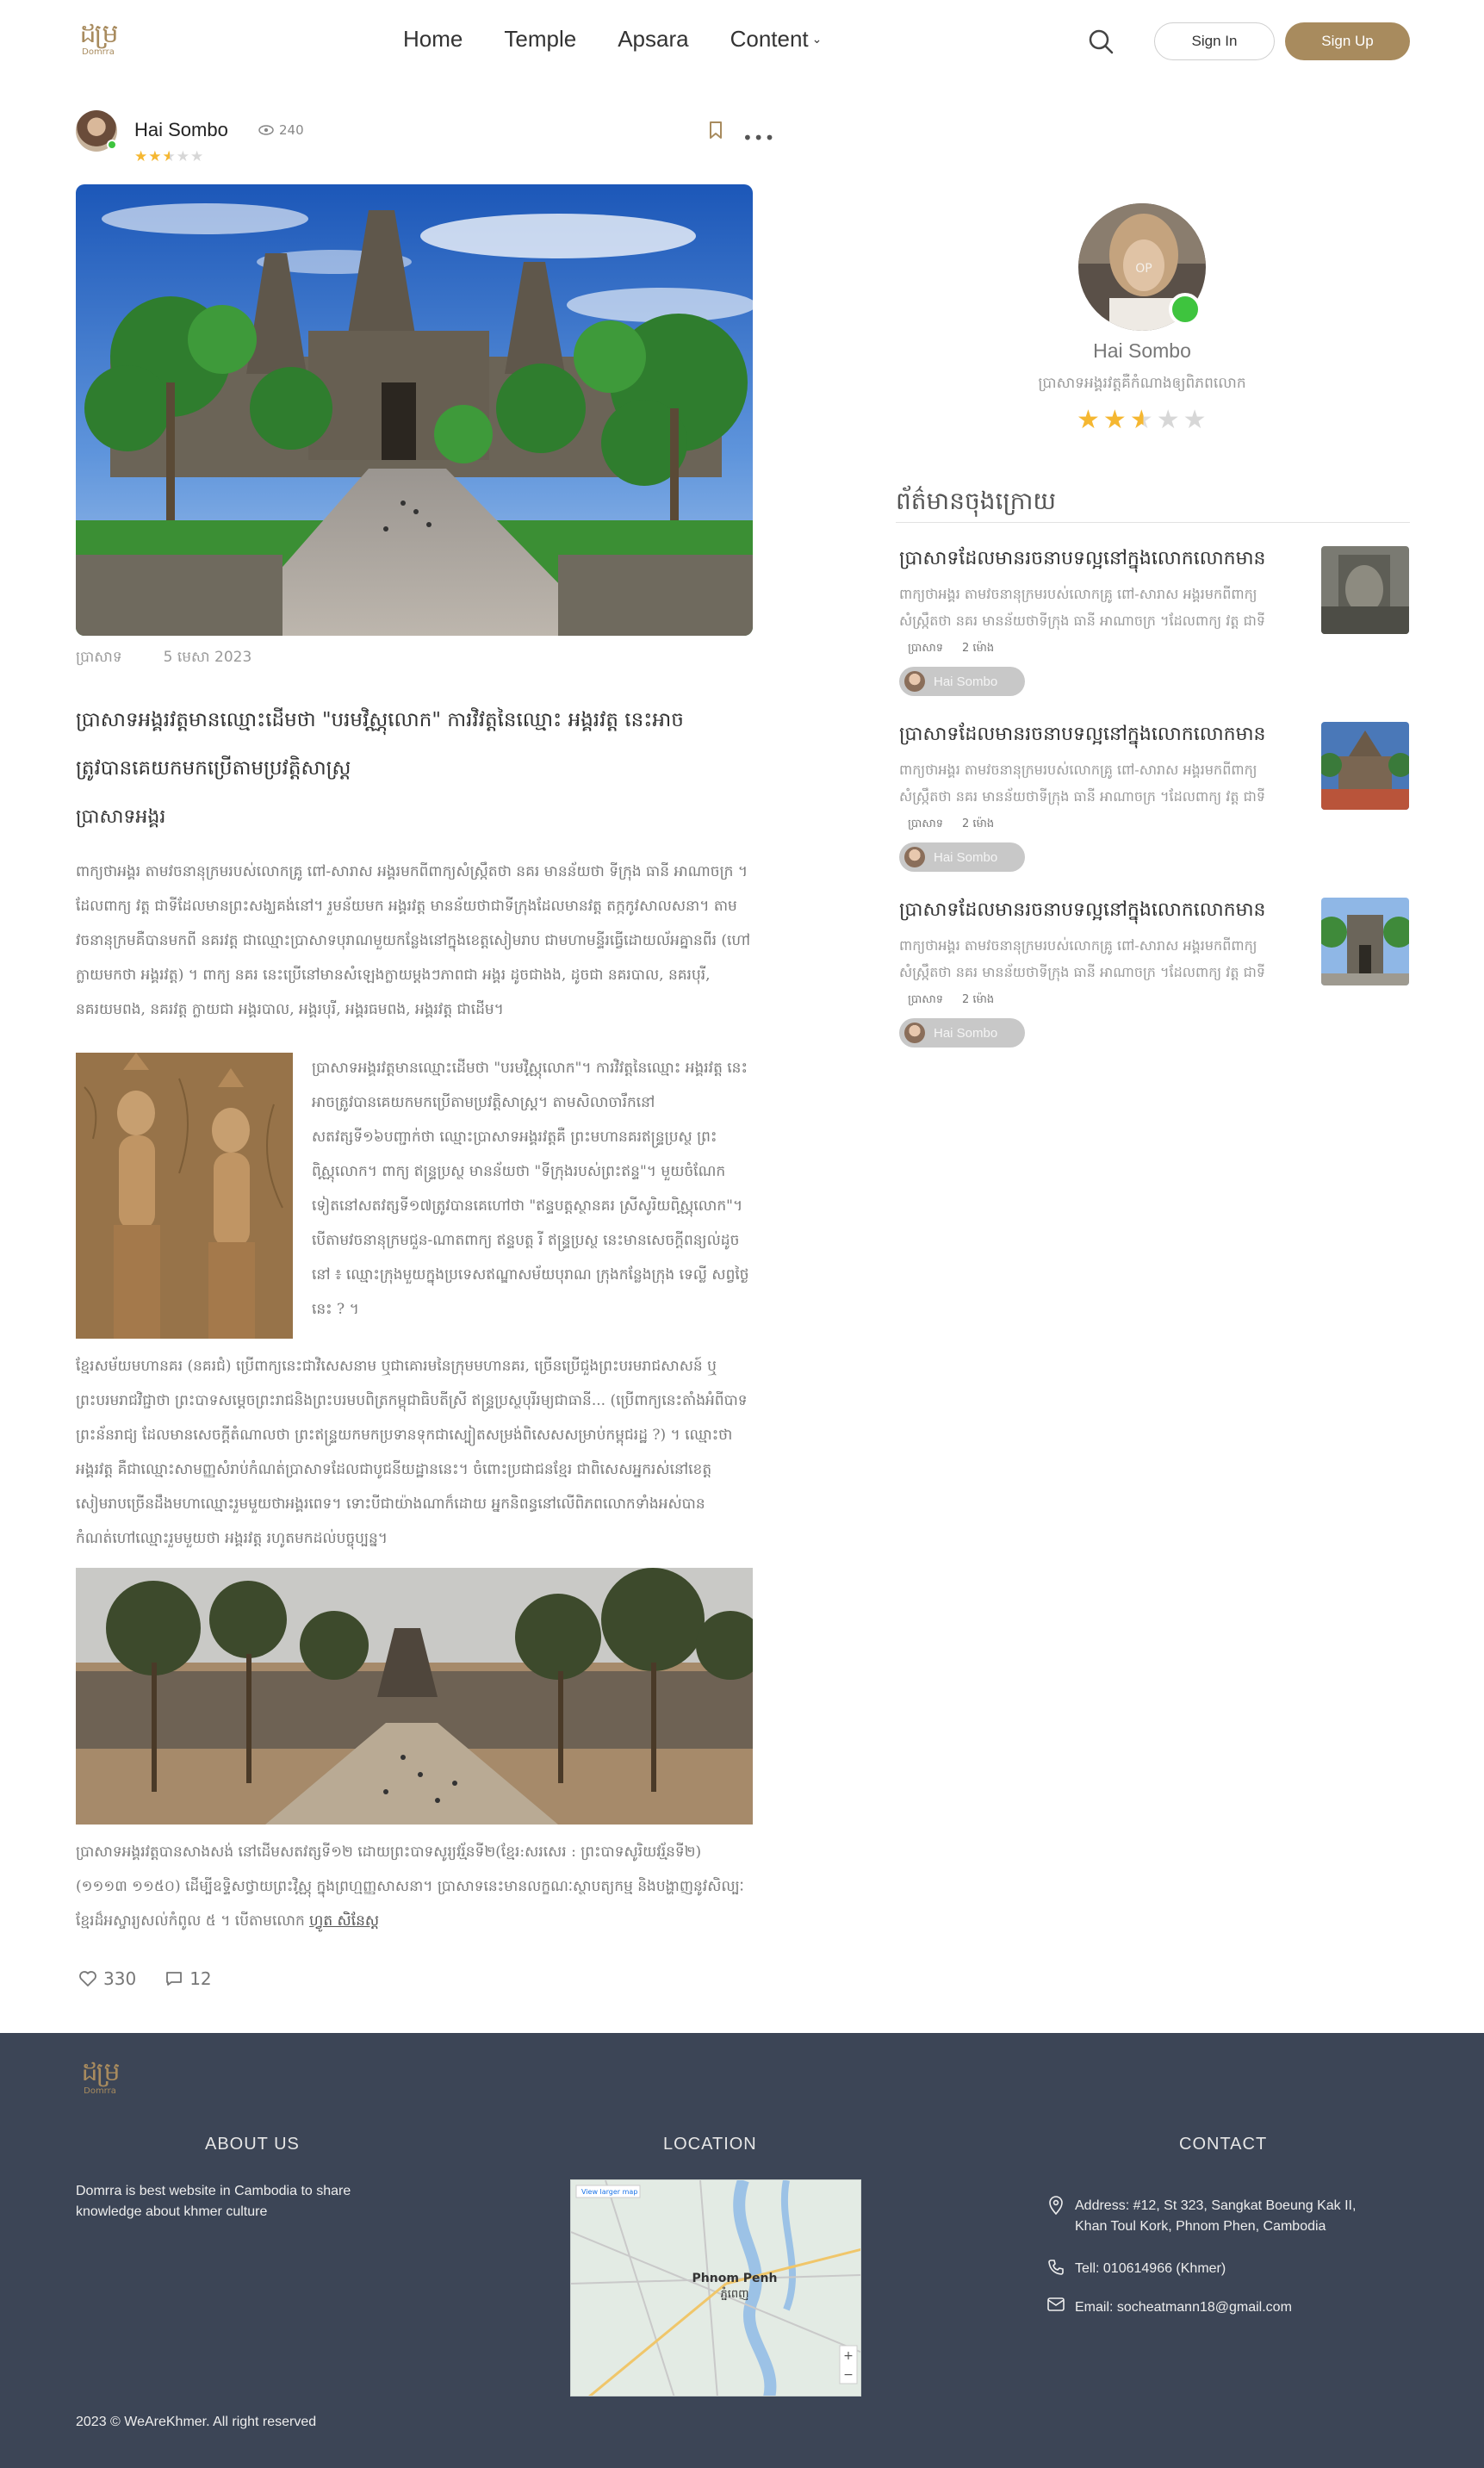 The height and width of the screenshot is (2468, 1484). What do you see at coordinates (196, 2422) in the screenshot?
I see `copyright: 2023 © WeAreKhmer. All right reserved` at bounding box center [196, 2422].